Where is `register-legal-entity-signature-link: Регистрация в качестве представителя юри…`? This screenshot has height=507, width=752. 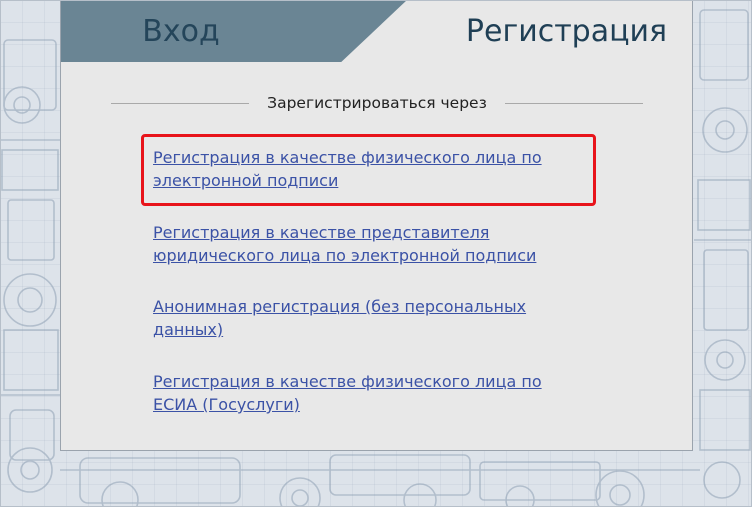
register-legal-entity-signature-link: Регистрация в качестве представителя юри… is located at coordinates (353, 244).